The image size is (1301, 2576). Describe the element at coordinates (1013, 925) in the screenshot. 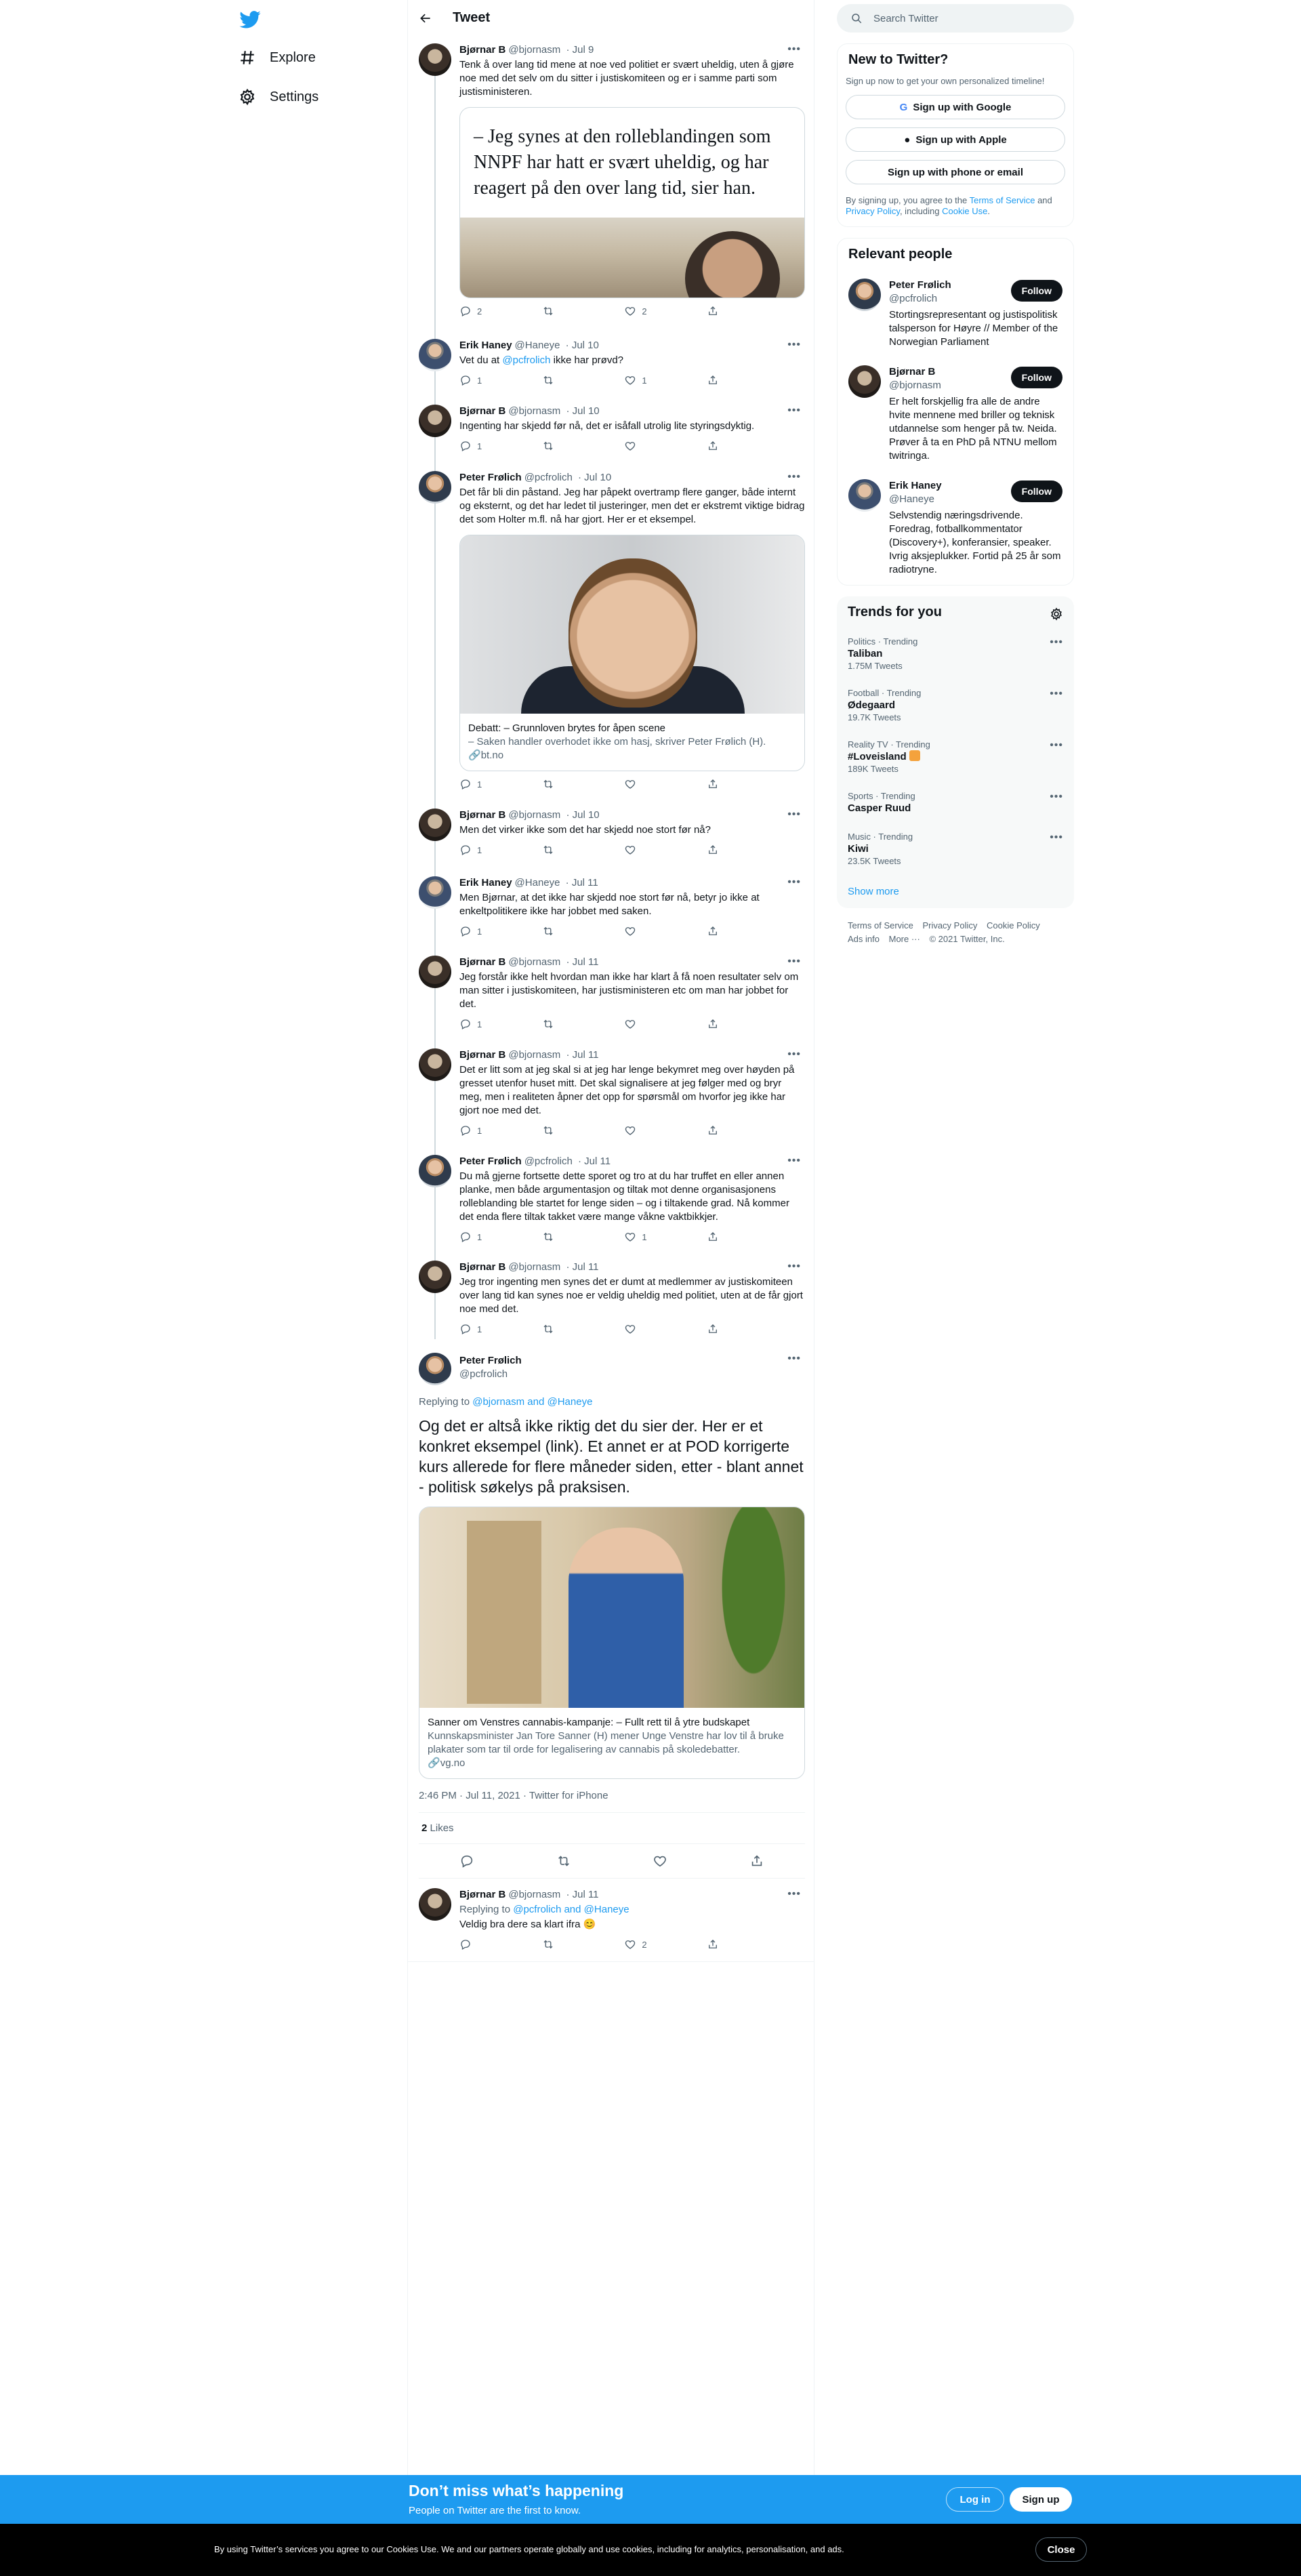

I see `footer-link: Cookie Policy` at that location.